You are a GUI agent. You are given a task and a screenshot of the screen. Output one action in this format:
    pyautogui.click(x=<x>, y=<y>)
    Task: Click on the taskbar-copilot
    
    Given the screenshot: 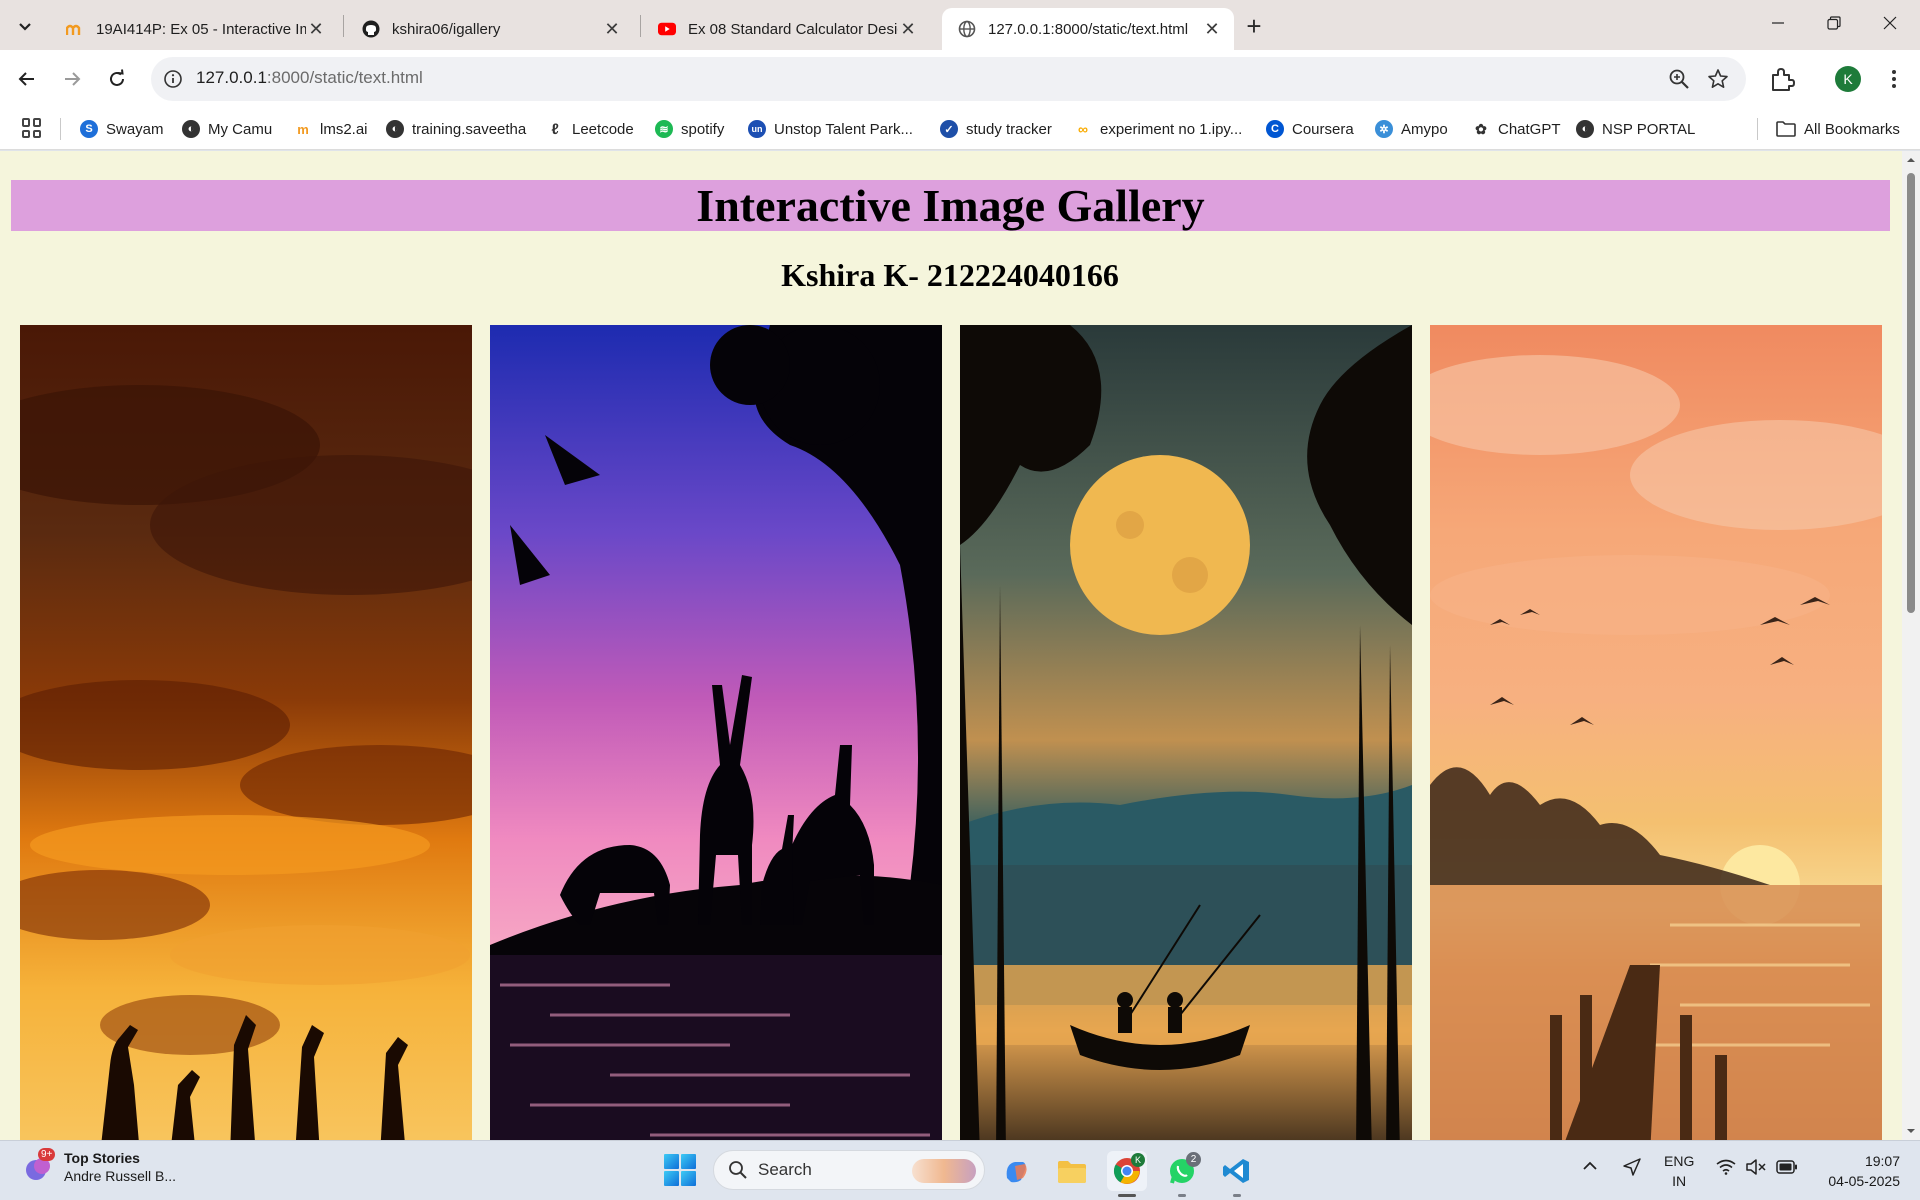 What is the action you would take?
    pyautogui.click(x=1016, y=1171)
    